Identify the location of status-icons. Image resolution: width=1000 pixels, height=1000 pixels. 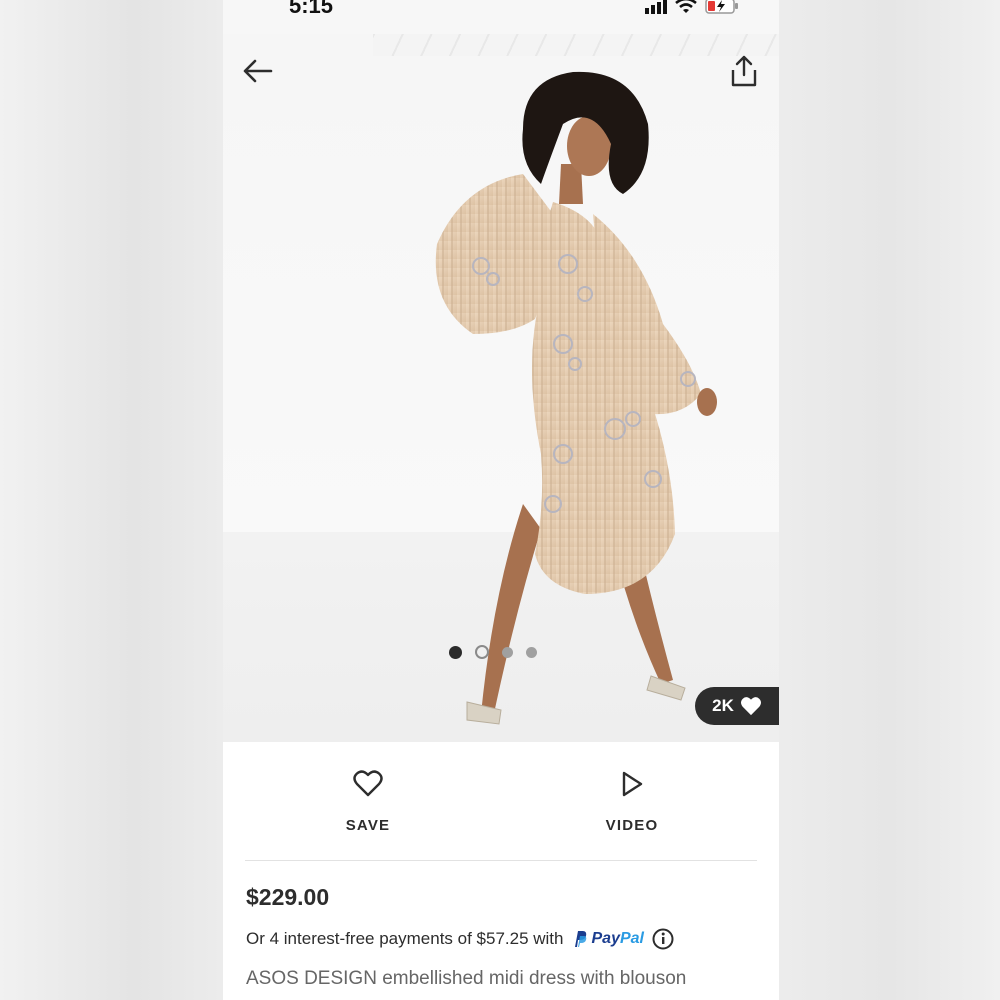
(692, 7).